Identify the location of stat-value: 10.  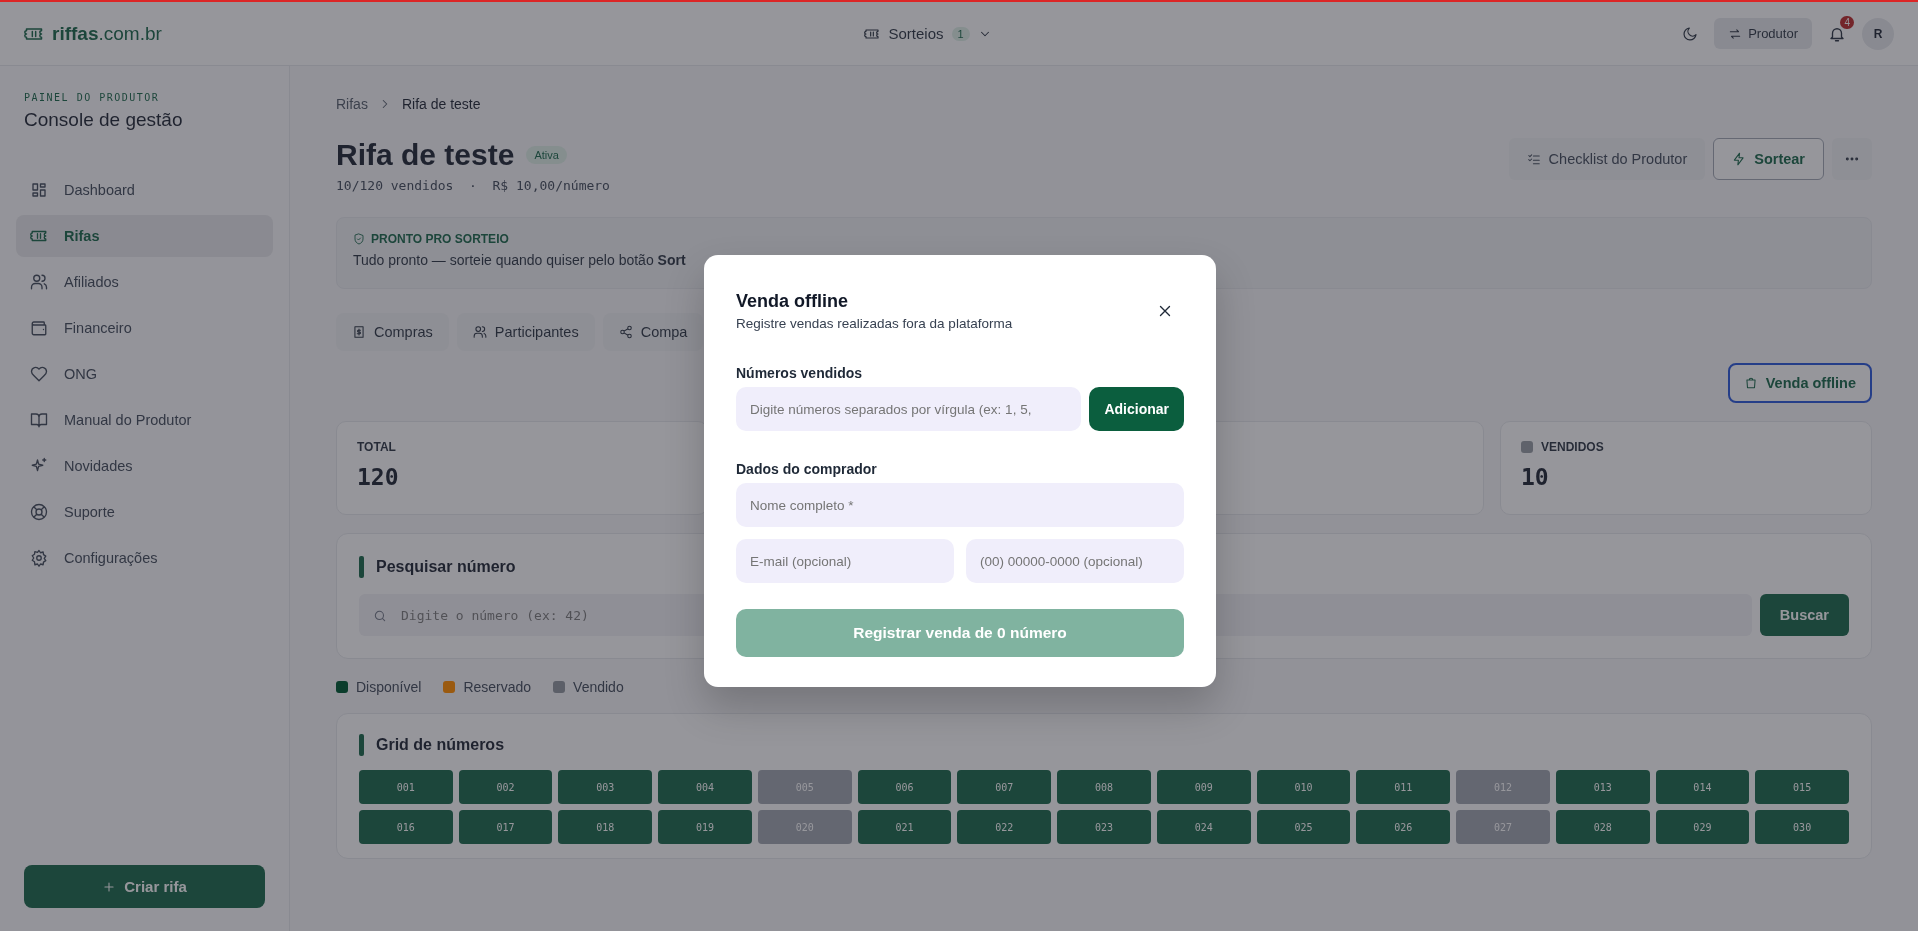
(1535, 477).